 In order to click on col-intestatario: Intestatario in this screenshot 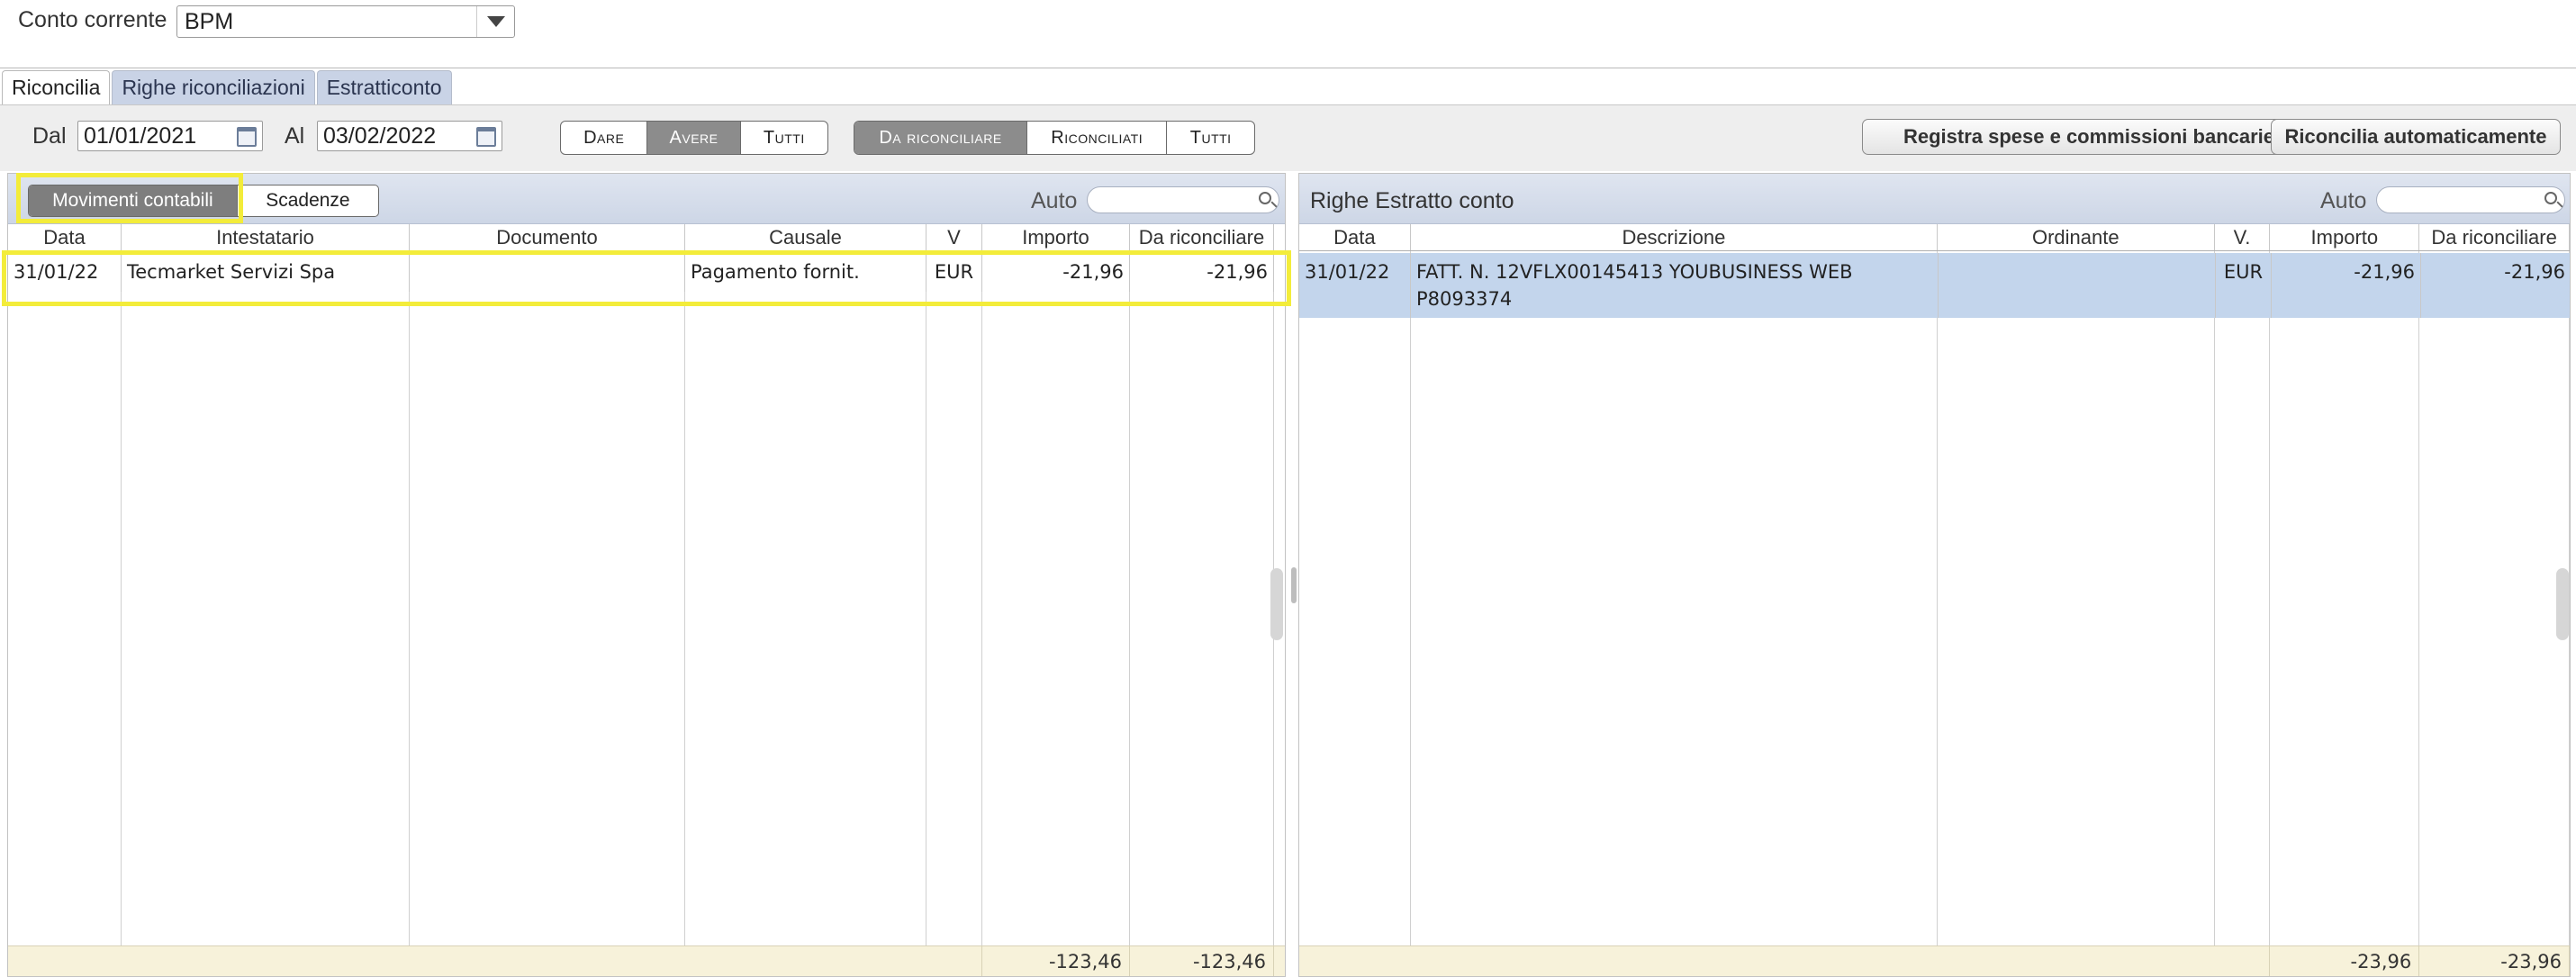, I will do `click(266, 237)`.